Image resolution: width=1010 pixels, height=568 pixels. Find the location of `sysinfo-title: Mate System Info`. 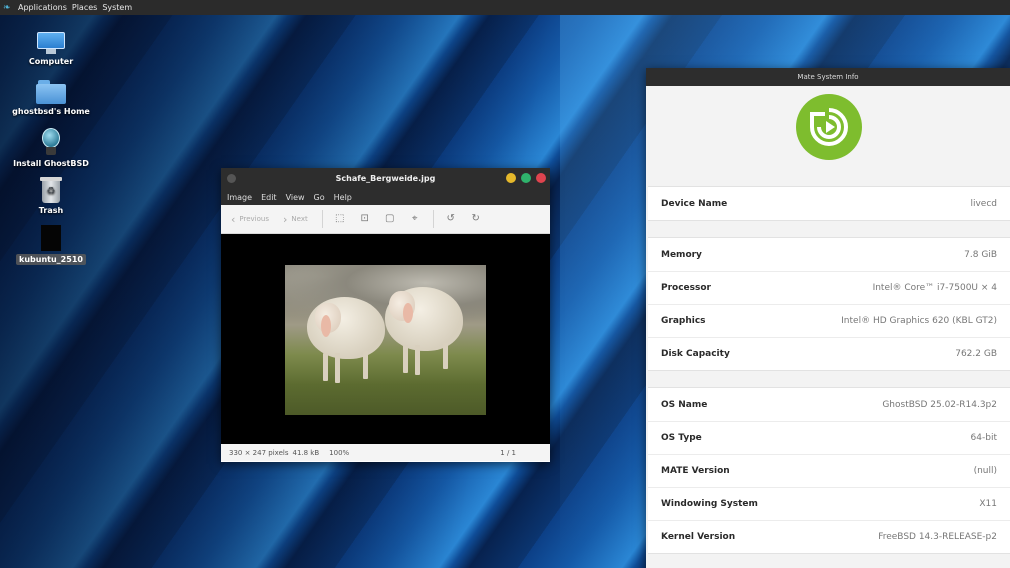

sysinfo-title: Mate System Info is located at coordinates (828, 77).